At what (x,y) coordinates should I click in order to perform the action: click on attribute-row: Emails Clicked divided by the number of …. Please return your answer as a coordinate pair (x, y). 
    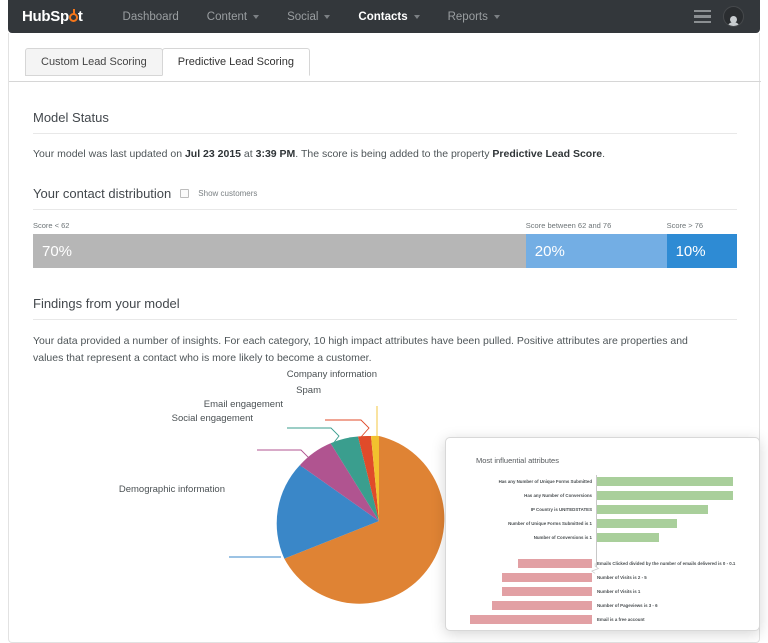
    Looking at the image, I should click on (613, 563).